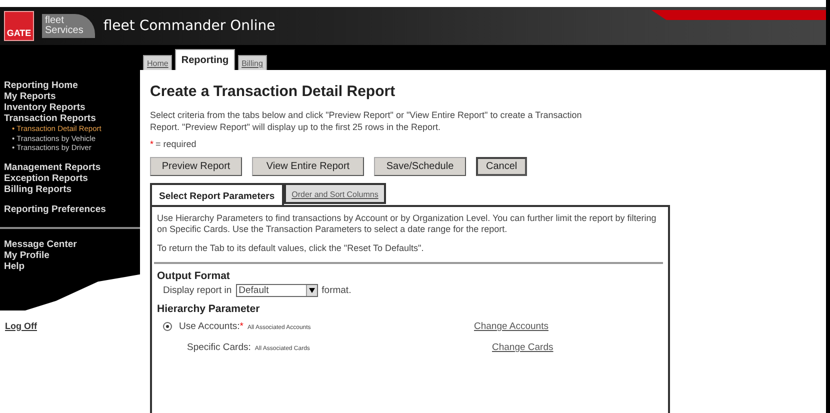 This screenshot has height=413, width=830. What do you see at coordinates (69, 26) in the screenshot?
I see `logo-wordmark: fleet Services` at bounding box center [69, 26].